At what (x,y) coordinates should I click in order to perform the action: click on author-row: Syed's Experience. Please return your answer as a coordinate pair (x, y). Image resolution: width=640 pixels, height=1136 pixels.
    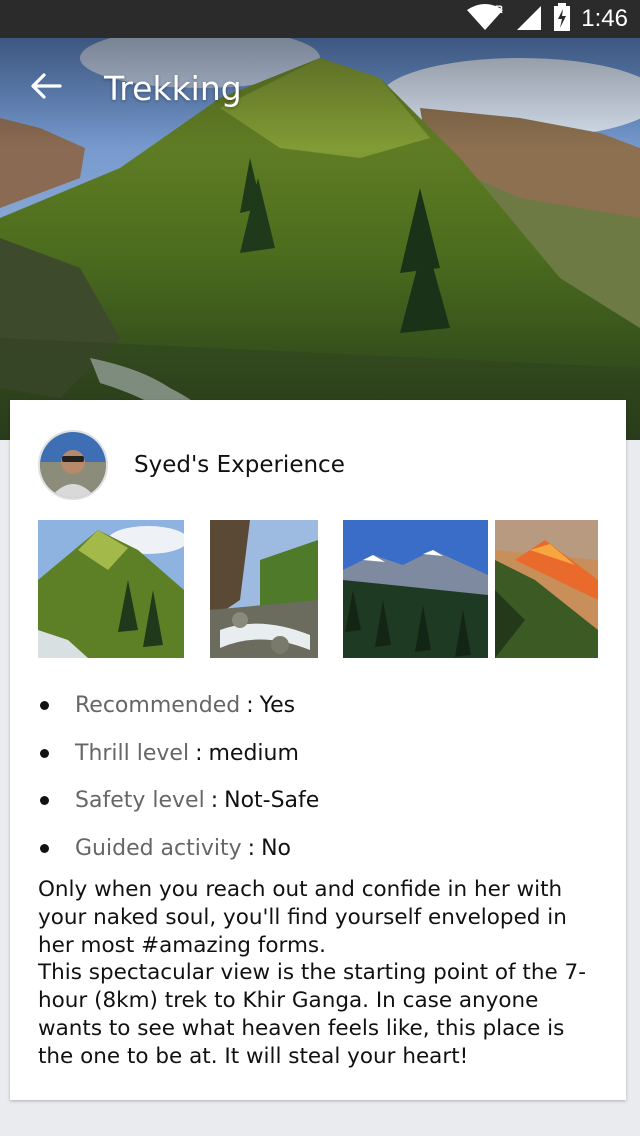
    Looking at the image, I should click on (191, 465).